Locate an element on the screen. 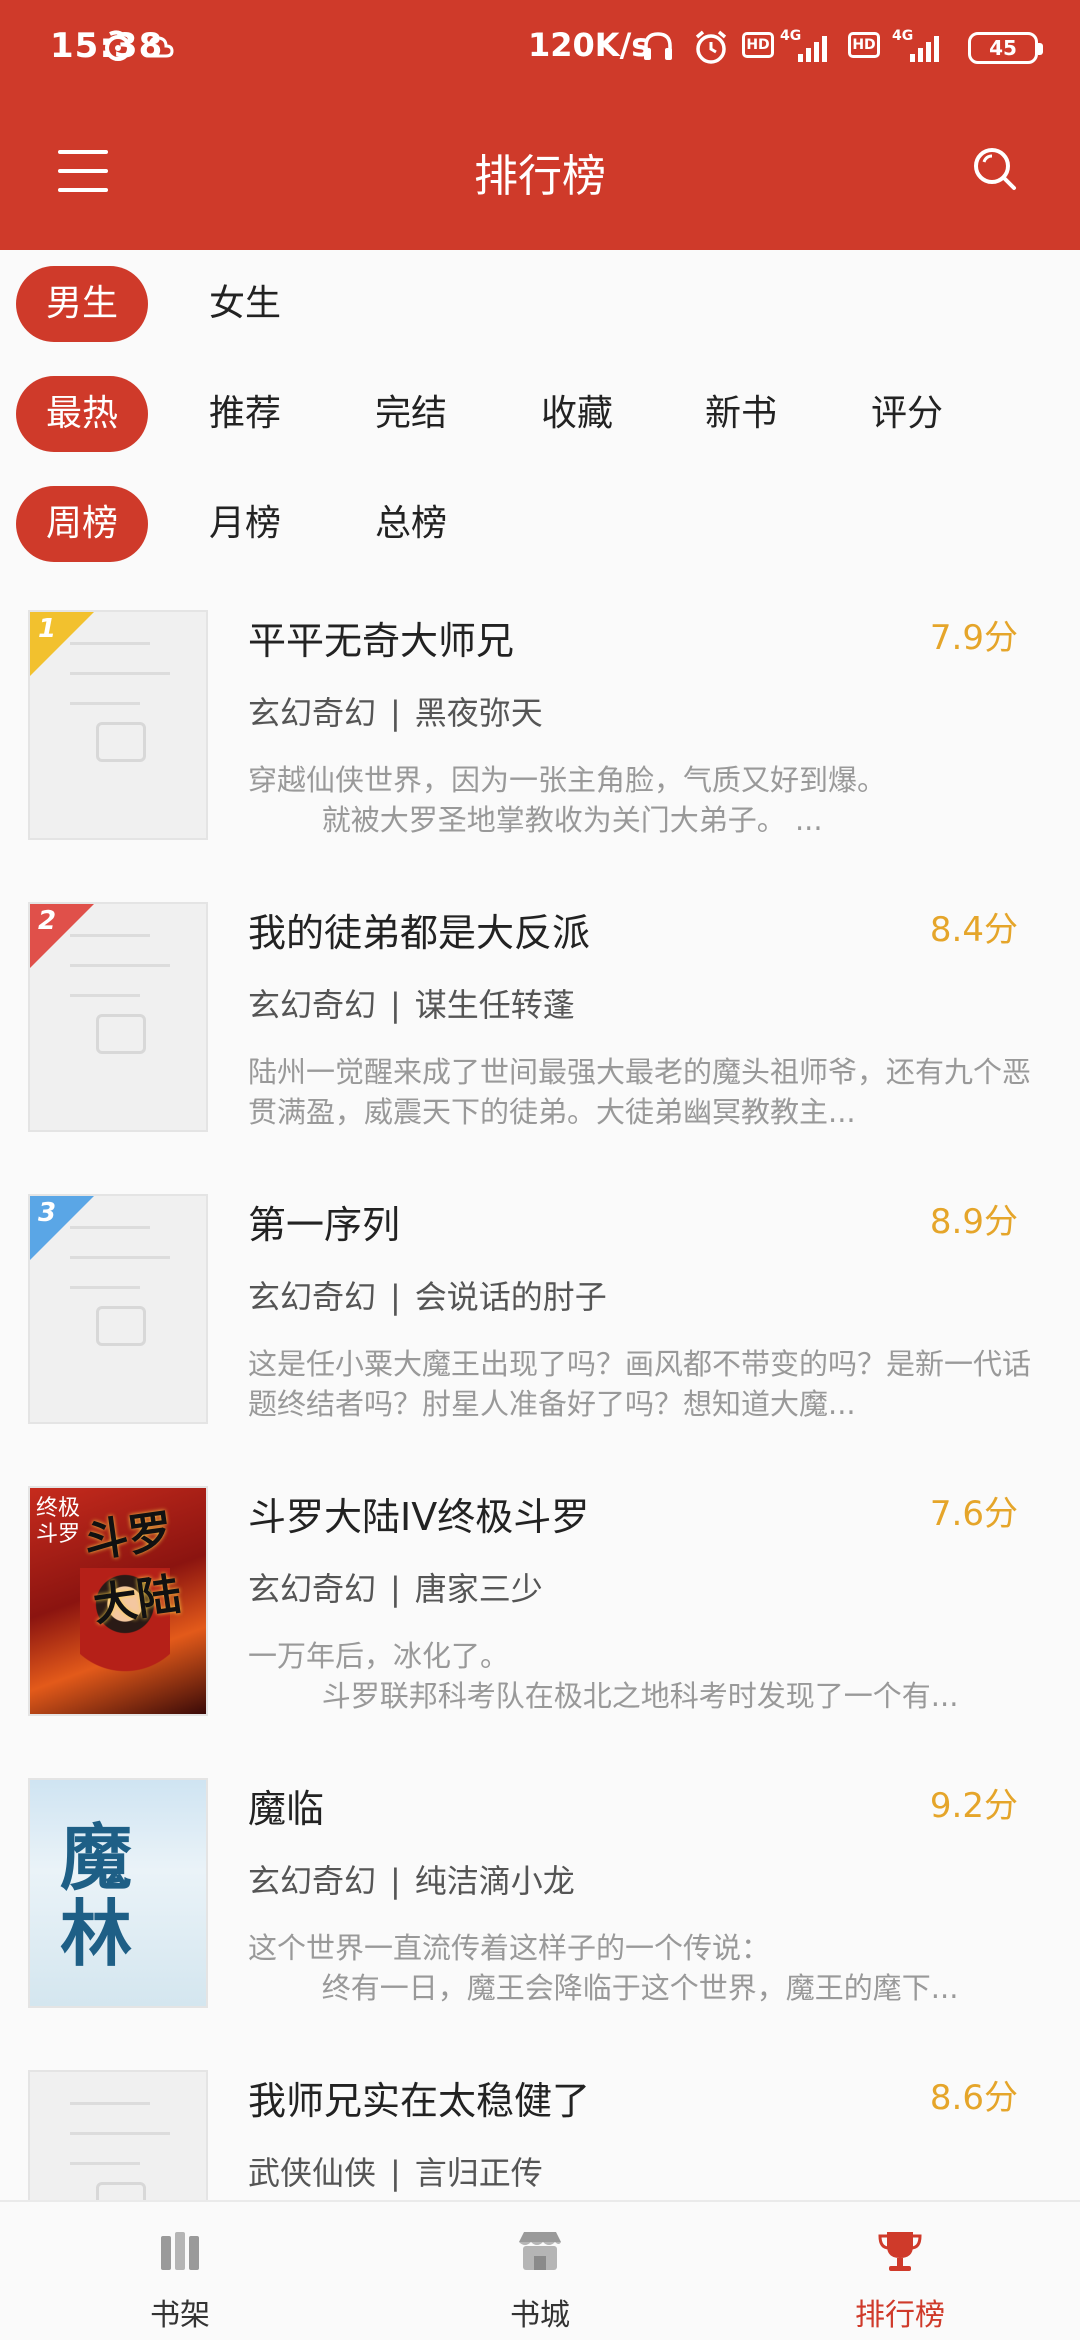 This screenshot has width=1080, height=2340. rank-number: 3 is located at coordinates (47, 1213).